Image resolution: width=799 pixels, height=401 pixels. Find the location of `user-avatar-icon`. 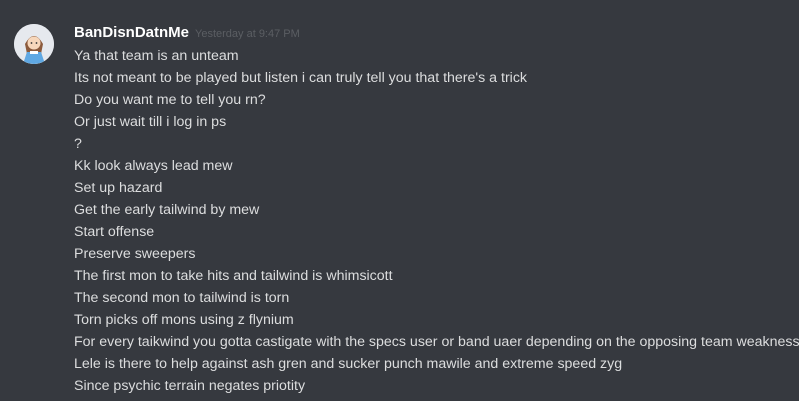

user-avatar-icon is located at coordinates (34, 44).